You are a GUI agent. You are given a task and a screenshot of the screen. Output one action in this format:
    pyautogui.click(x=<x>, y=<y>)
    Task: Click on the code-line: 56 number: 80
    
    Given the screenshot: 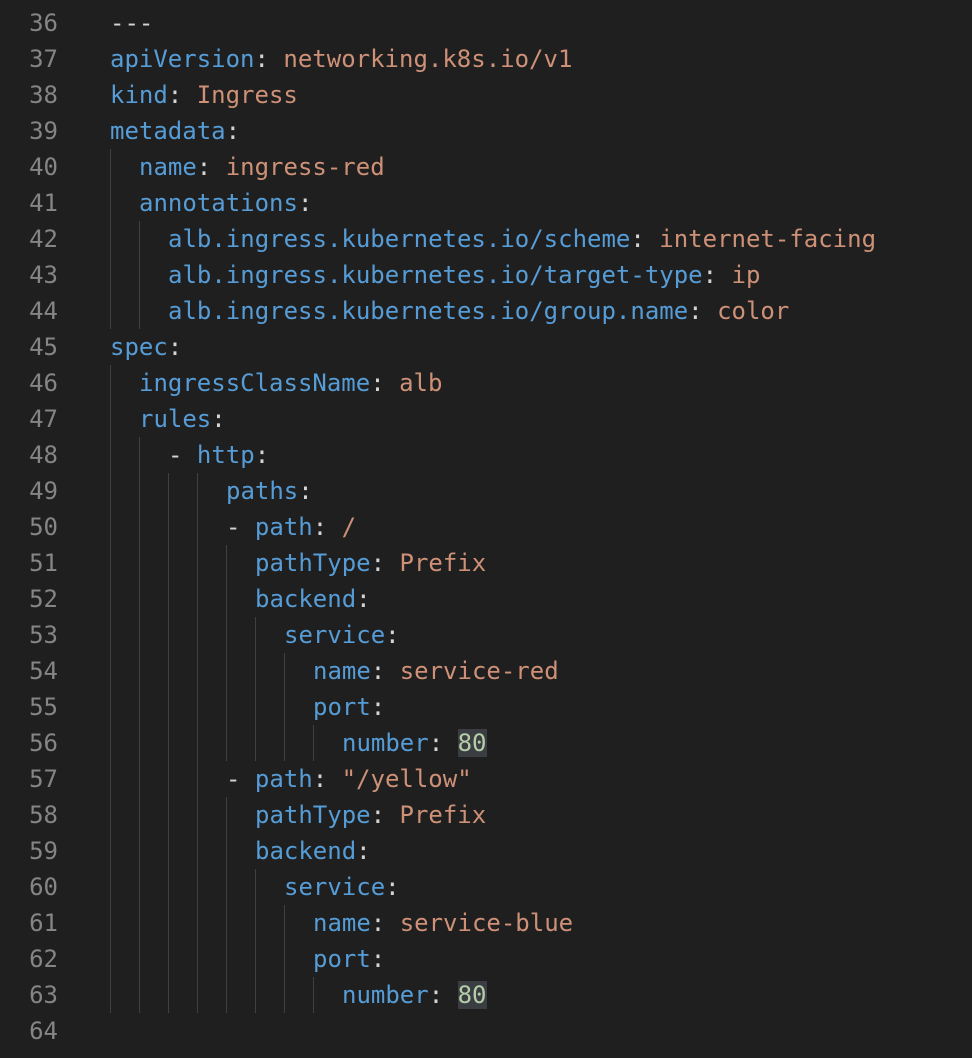 What is the action you would take?
    pyautogui.click(x=486, y=743)
    